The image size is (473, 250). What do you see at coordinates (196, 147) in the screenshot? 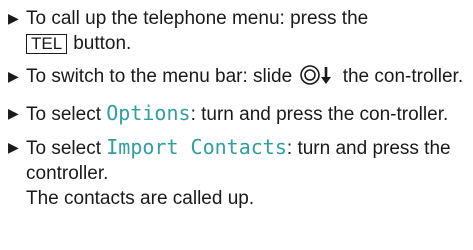
I see `import-contacts-menu-label: Import Contacts` at bounding box center [196, 147].